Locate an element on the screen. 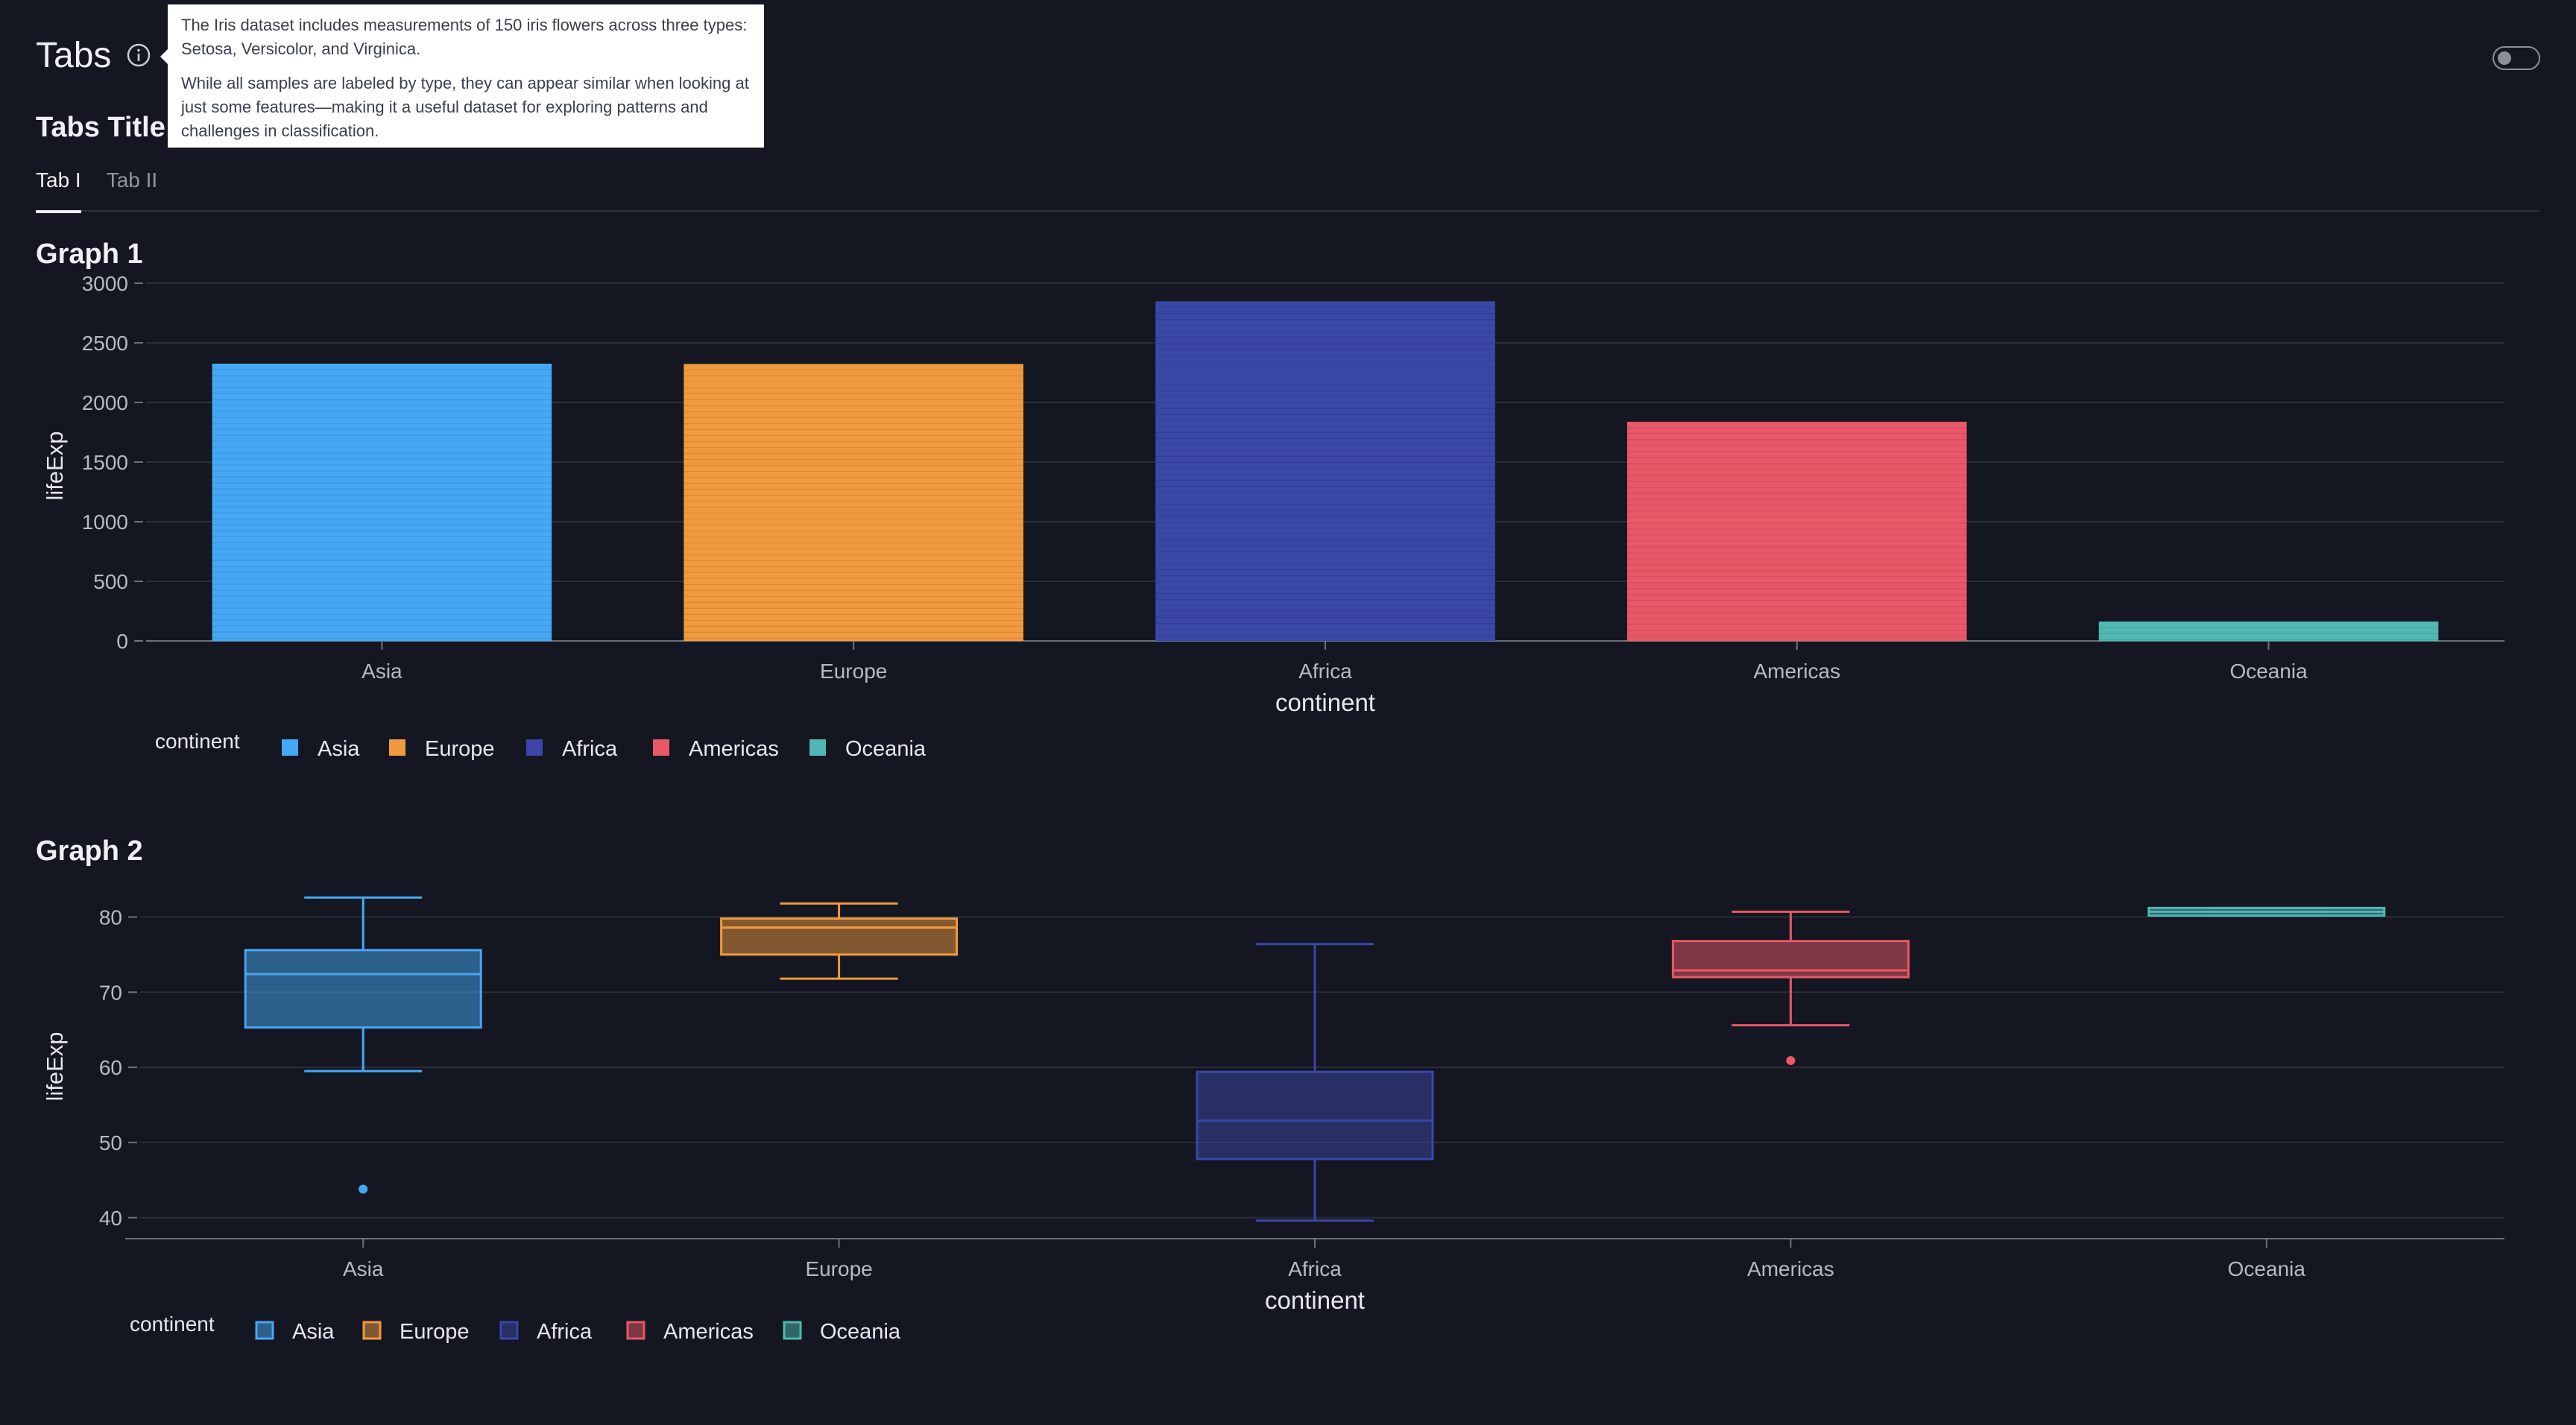 This screenshot has width=2576, height=1425. box-asia is located at coordinates (363, 989).